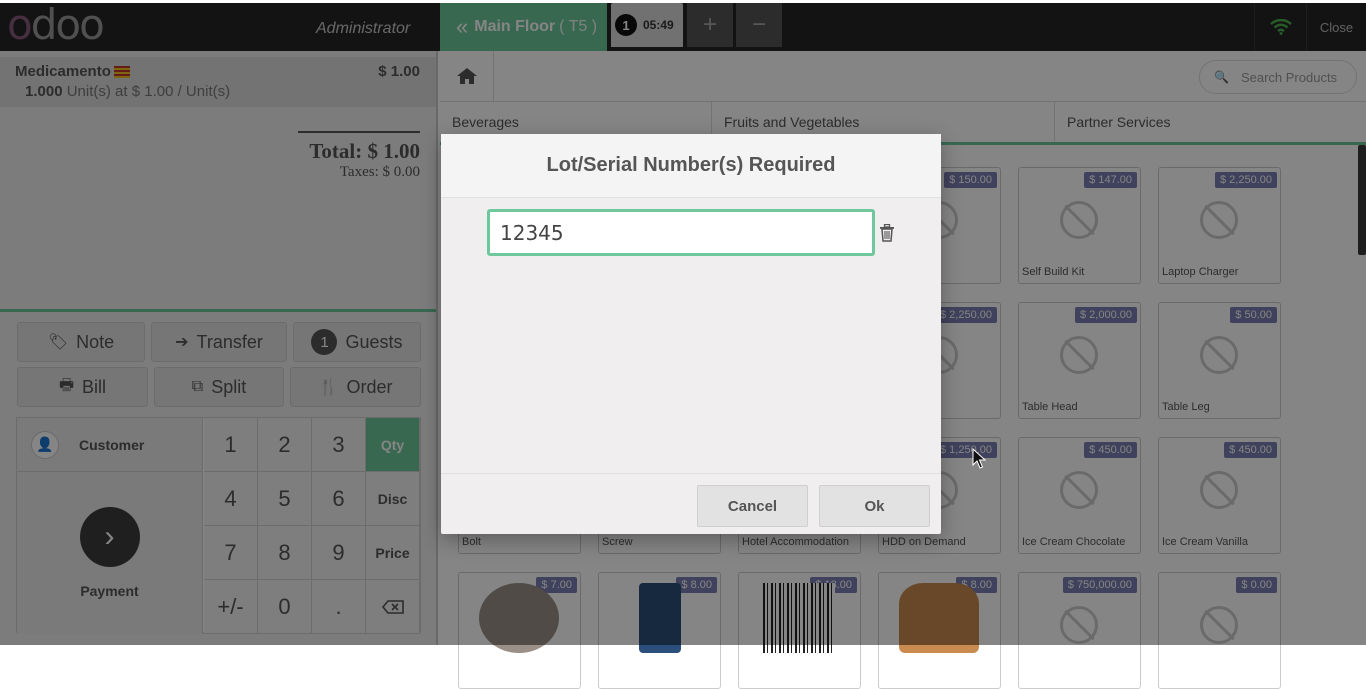  What do you see at coordinates (752, 506) in the screenshot?
I see `cancel-button: Cancel` at bounding box center [752, 506].